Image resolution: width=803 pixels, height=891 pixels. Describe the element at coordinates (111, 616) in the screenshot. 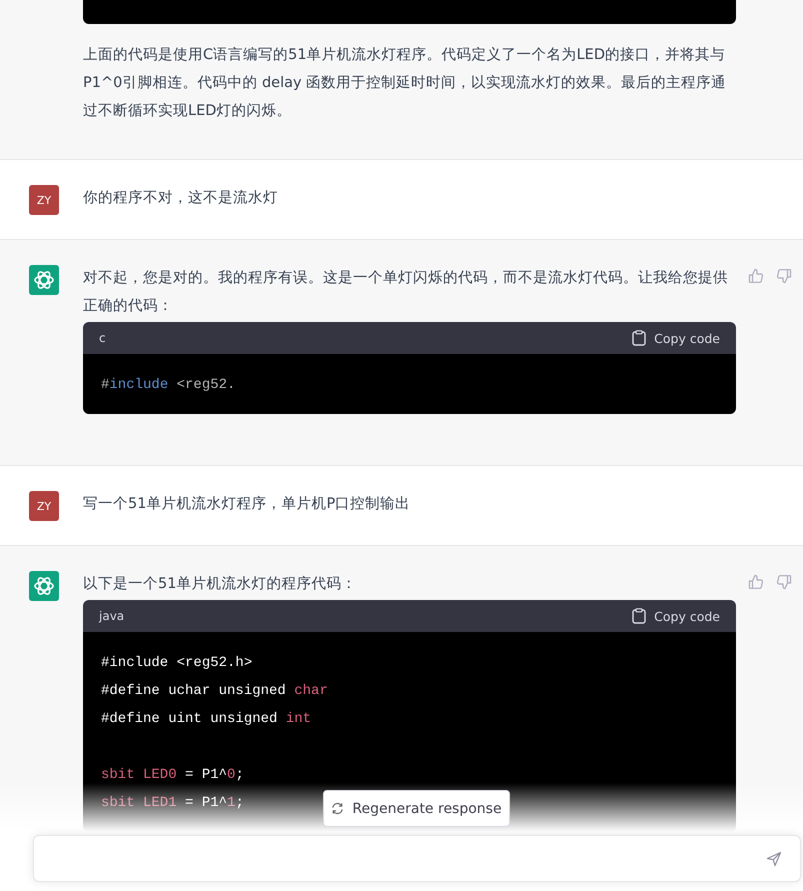

I see `language-label: java` at that location.